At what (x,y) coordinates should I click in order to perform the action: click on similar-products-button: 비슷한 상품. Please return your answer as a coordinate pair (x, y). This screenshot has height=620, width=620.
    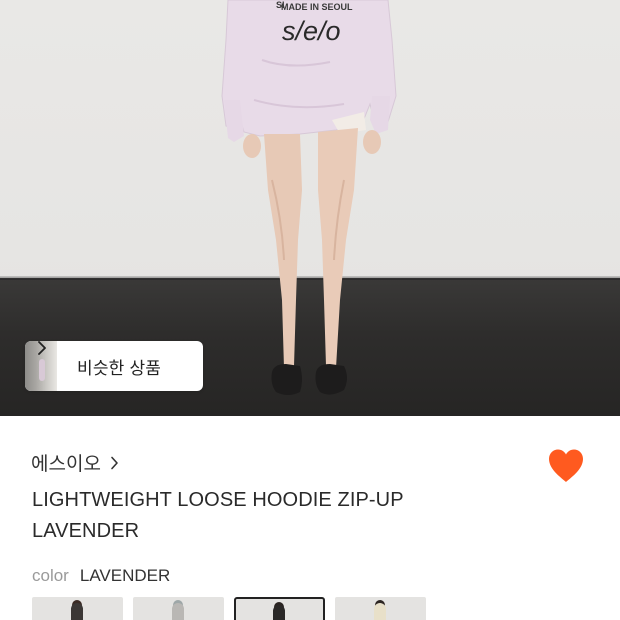
    Looking at the image, I should click on (114, 366).